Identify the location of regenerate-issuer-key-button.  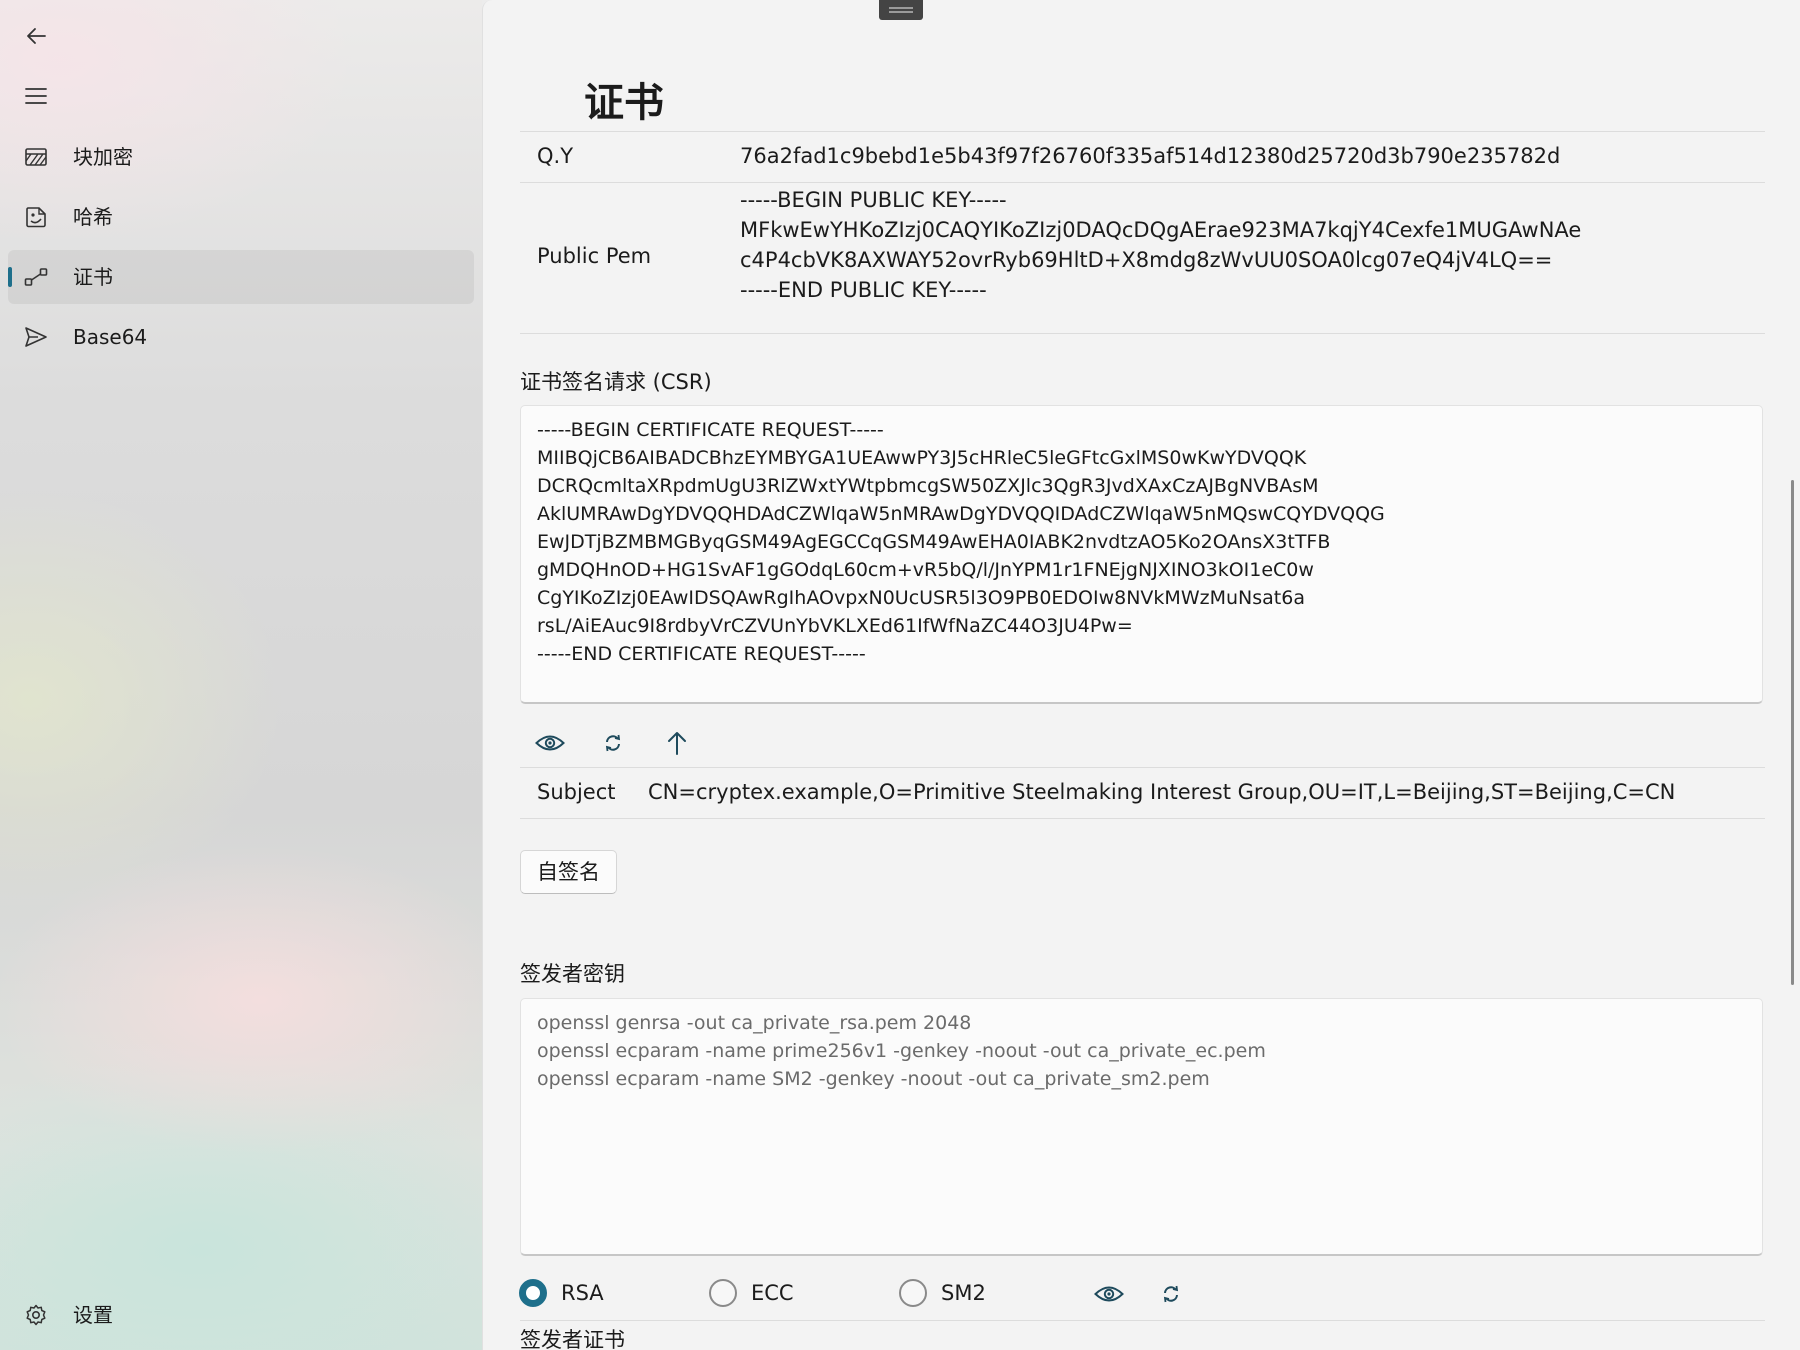
(1171, 1294).